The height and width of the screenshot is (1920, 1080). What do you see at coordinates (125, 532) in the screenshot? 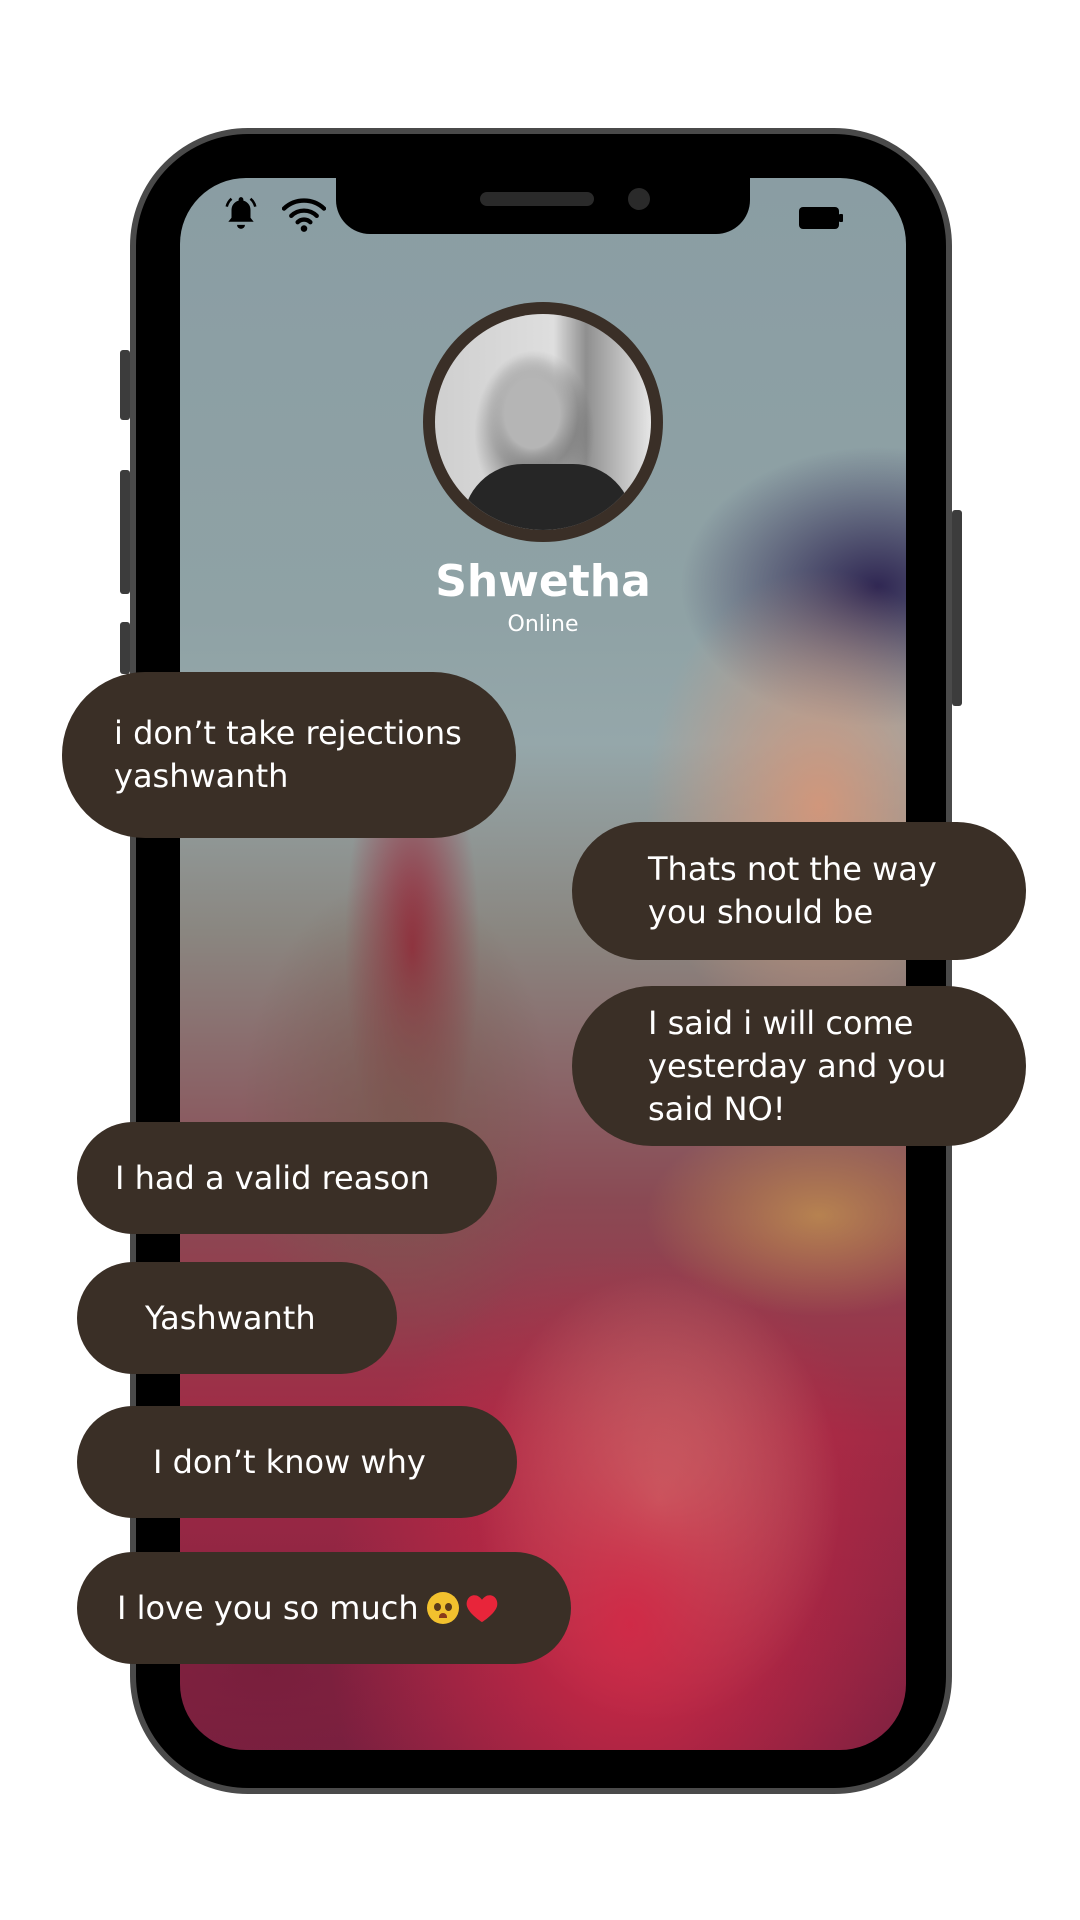
I see `volume-up-button` at bounding box center [125, 532].